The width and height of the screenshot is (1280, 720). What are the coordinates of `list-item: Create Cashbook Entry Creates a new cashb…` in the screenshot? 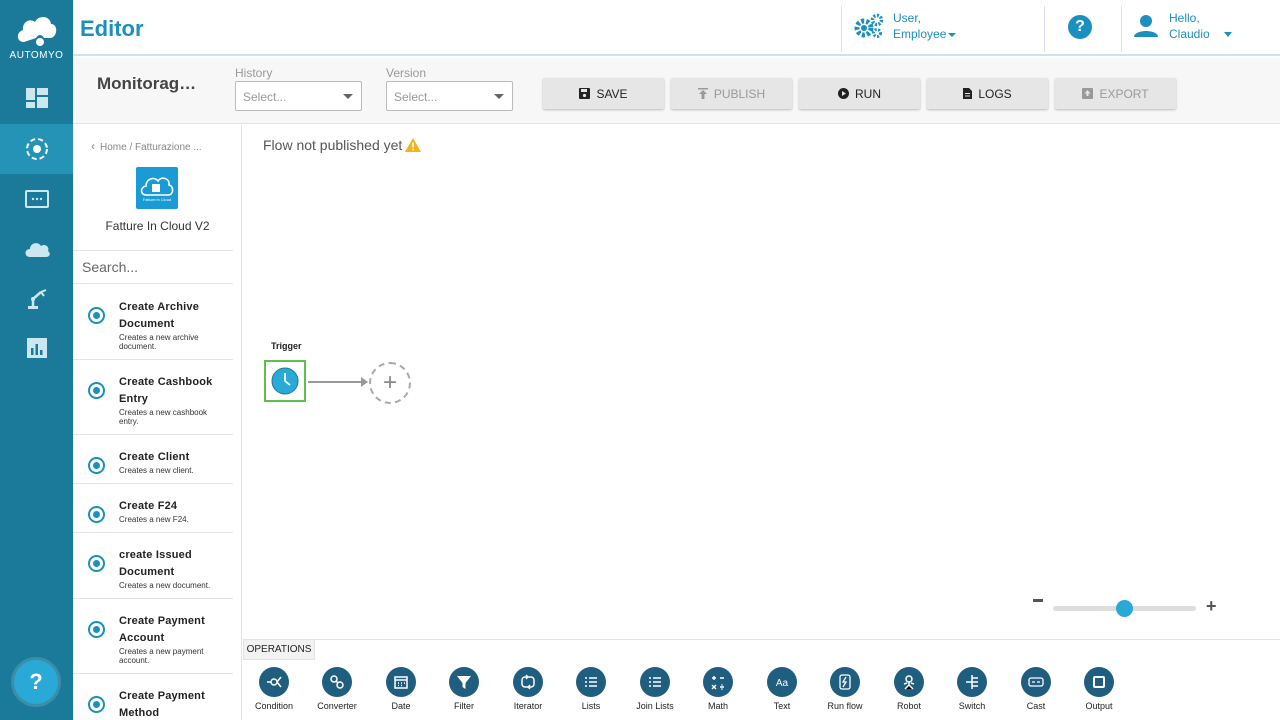 It's located at (153, 397).